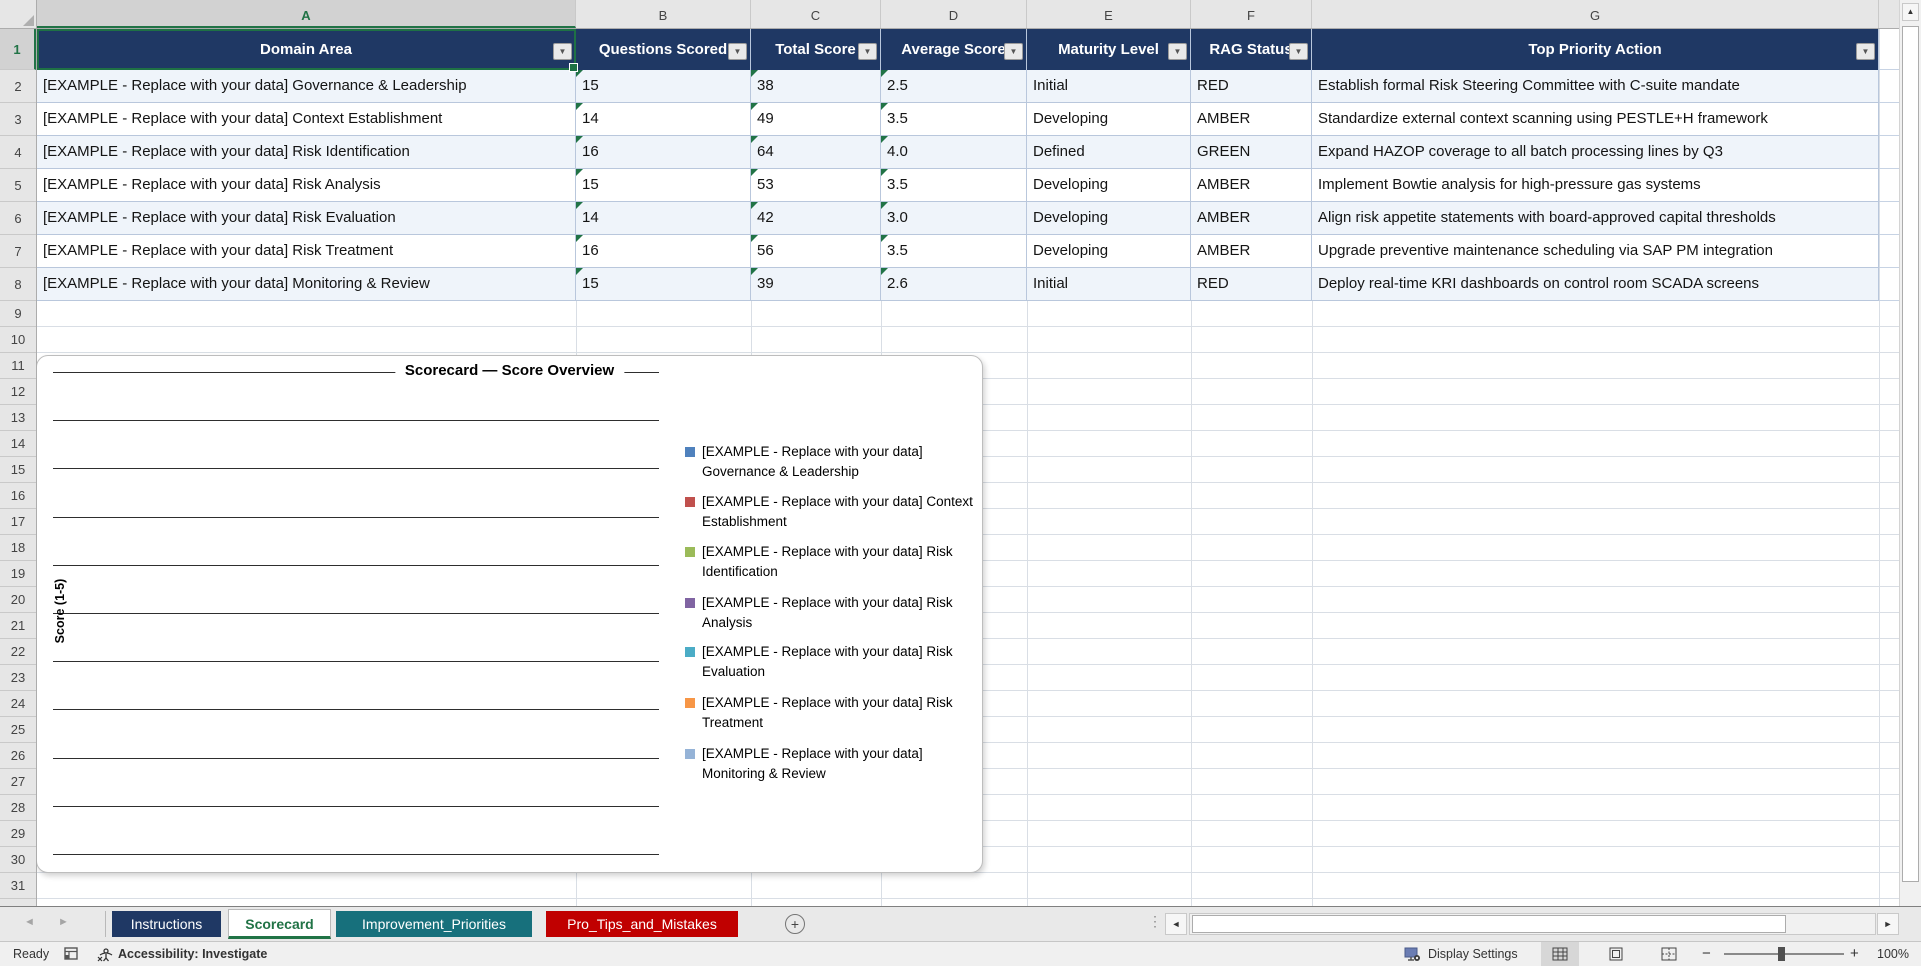  Describe the element at coordinates (279, 924) in the screenshot. I see `sheet-tab-scorecard: Scorecard` at that location.